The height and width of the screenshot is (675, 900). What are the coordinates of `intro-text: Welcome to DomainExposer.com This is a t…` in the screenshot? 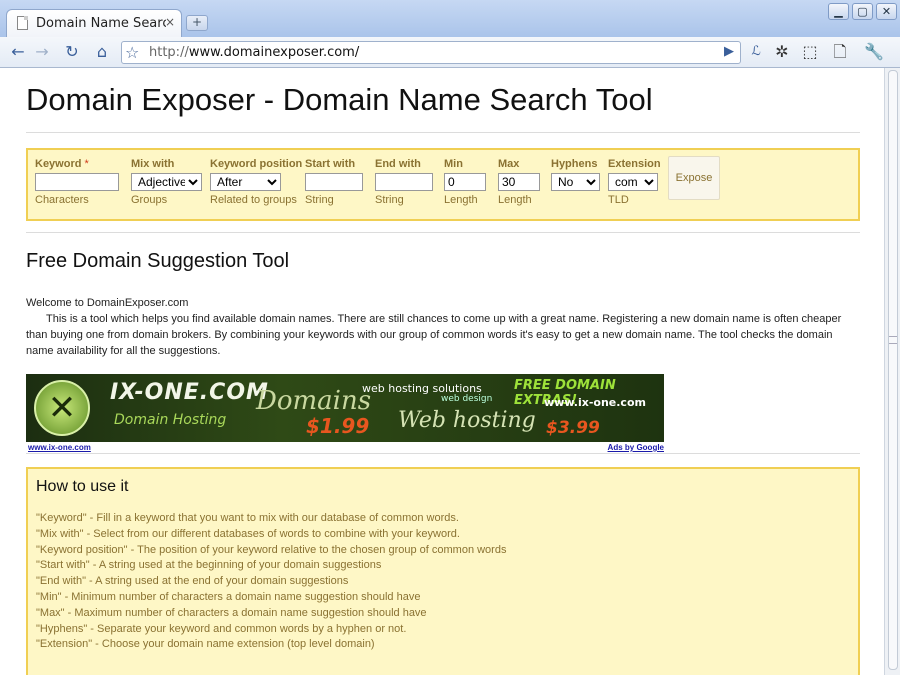 It's located at (444, 327).